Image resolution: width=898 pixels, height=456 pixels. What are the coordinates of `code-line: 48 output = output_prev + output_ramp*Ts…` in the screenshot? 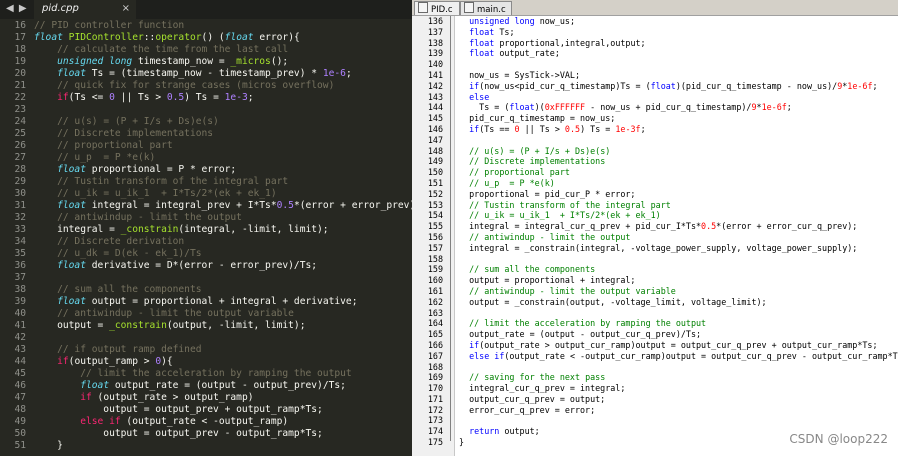 It's located at (206, 410).